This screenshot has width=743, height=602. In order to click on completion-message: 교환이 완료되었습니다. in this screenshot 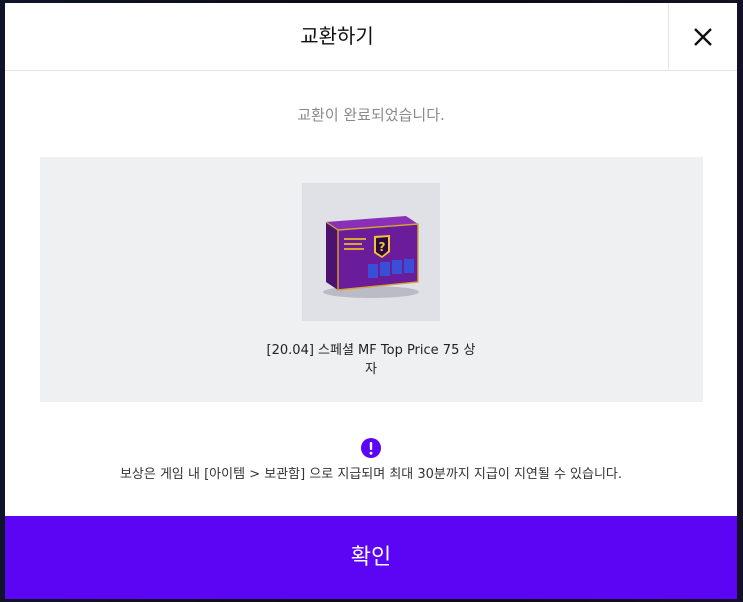, I will do `click(371, 115)`.